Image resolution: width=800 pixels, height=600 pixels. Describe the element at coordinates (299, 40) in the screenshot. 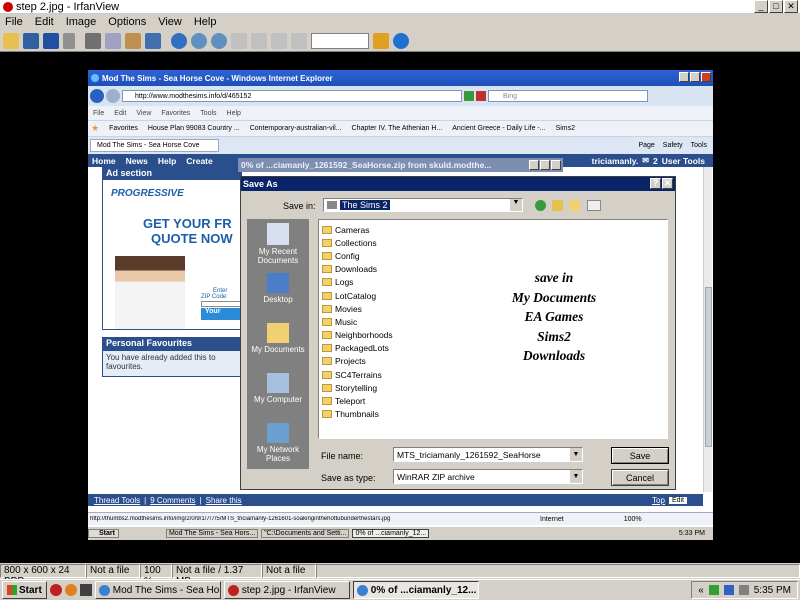

I see `arrow-down-icon` at that location.